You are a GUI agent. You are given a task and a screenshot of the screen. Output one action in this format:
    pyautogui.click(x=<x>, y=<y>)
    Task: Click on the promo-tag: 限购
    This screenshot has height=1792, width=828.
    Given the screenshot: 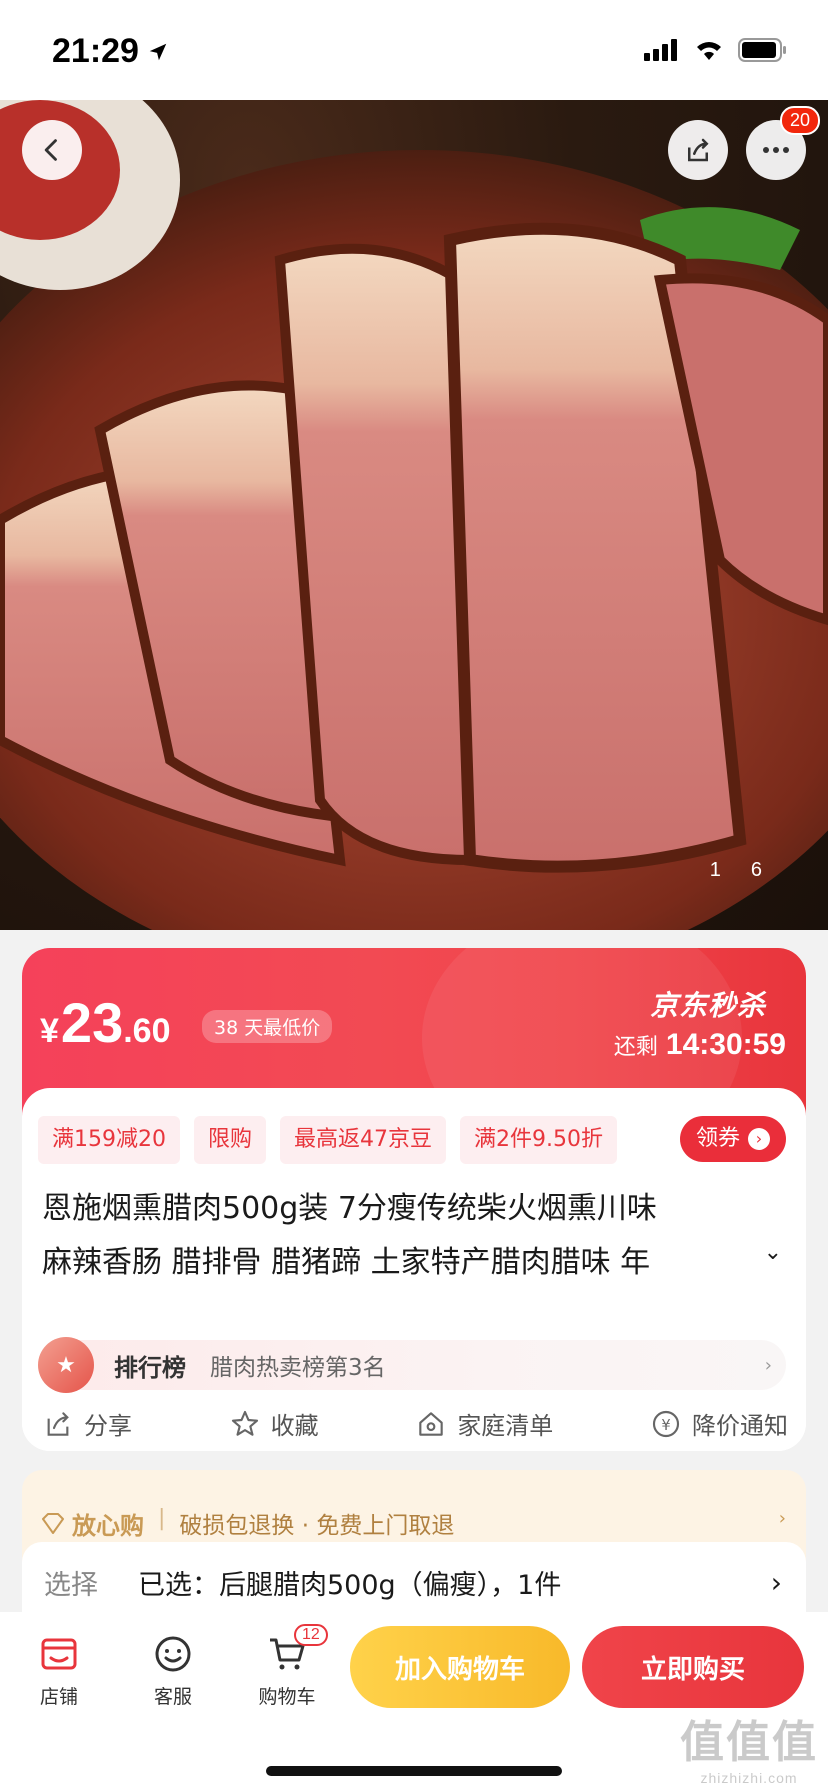 What is the action you would take?
    pyautogui.click(x=230, y=1140)
    